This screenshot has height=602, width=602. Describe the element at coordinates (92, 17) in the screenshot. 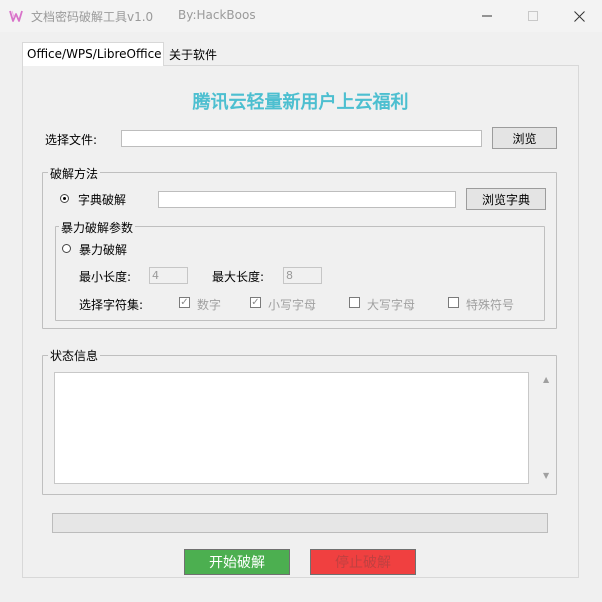

I see `window-title: 文档密码破解工具v1.0` at that location.